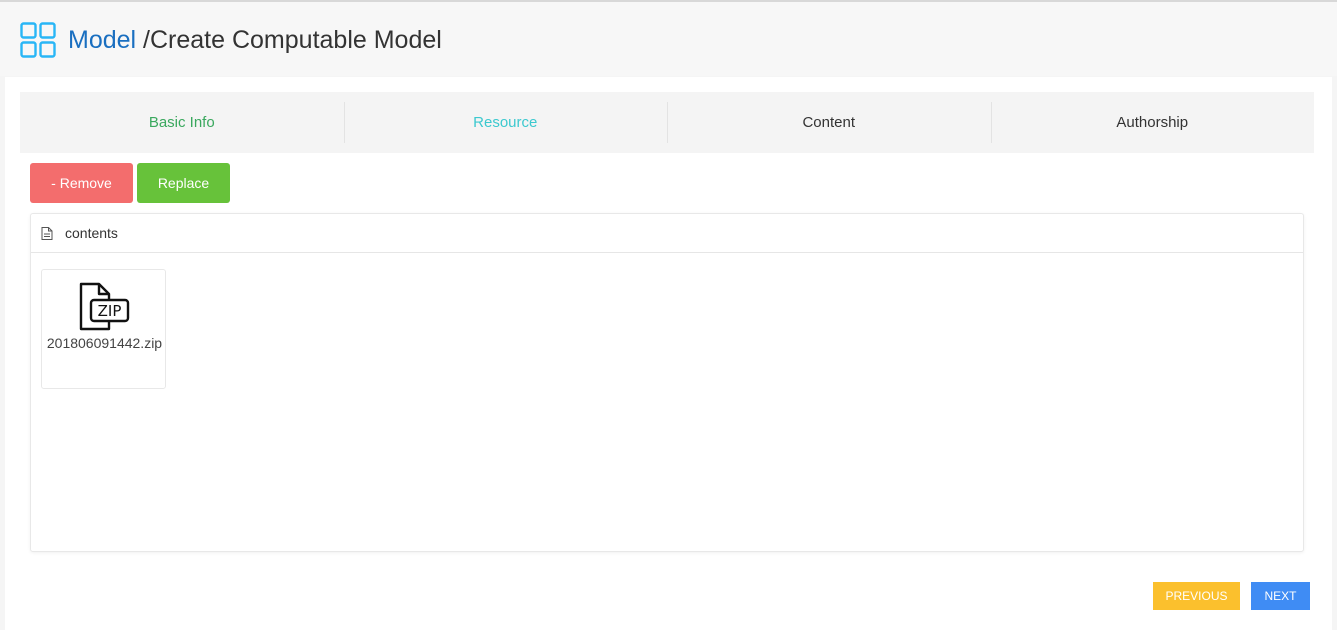 Image resolution: width=1337 pixels, height=630 pixels. What do you see at coordinates (104, 343) in the screenshot?
I see `file-name: 201806091442.zip` at bounding box center [104, 343].